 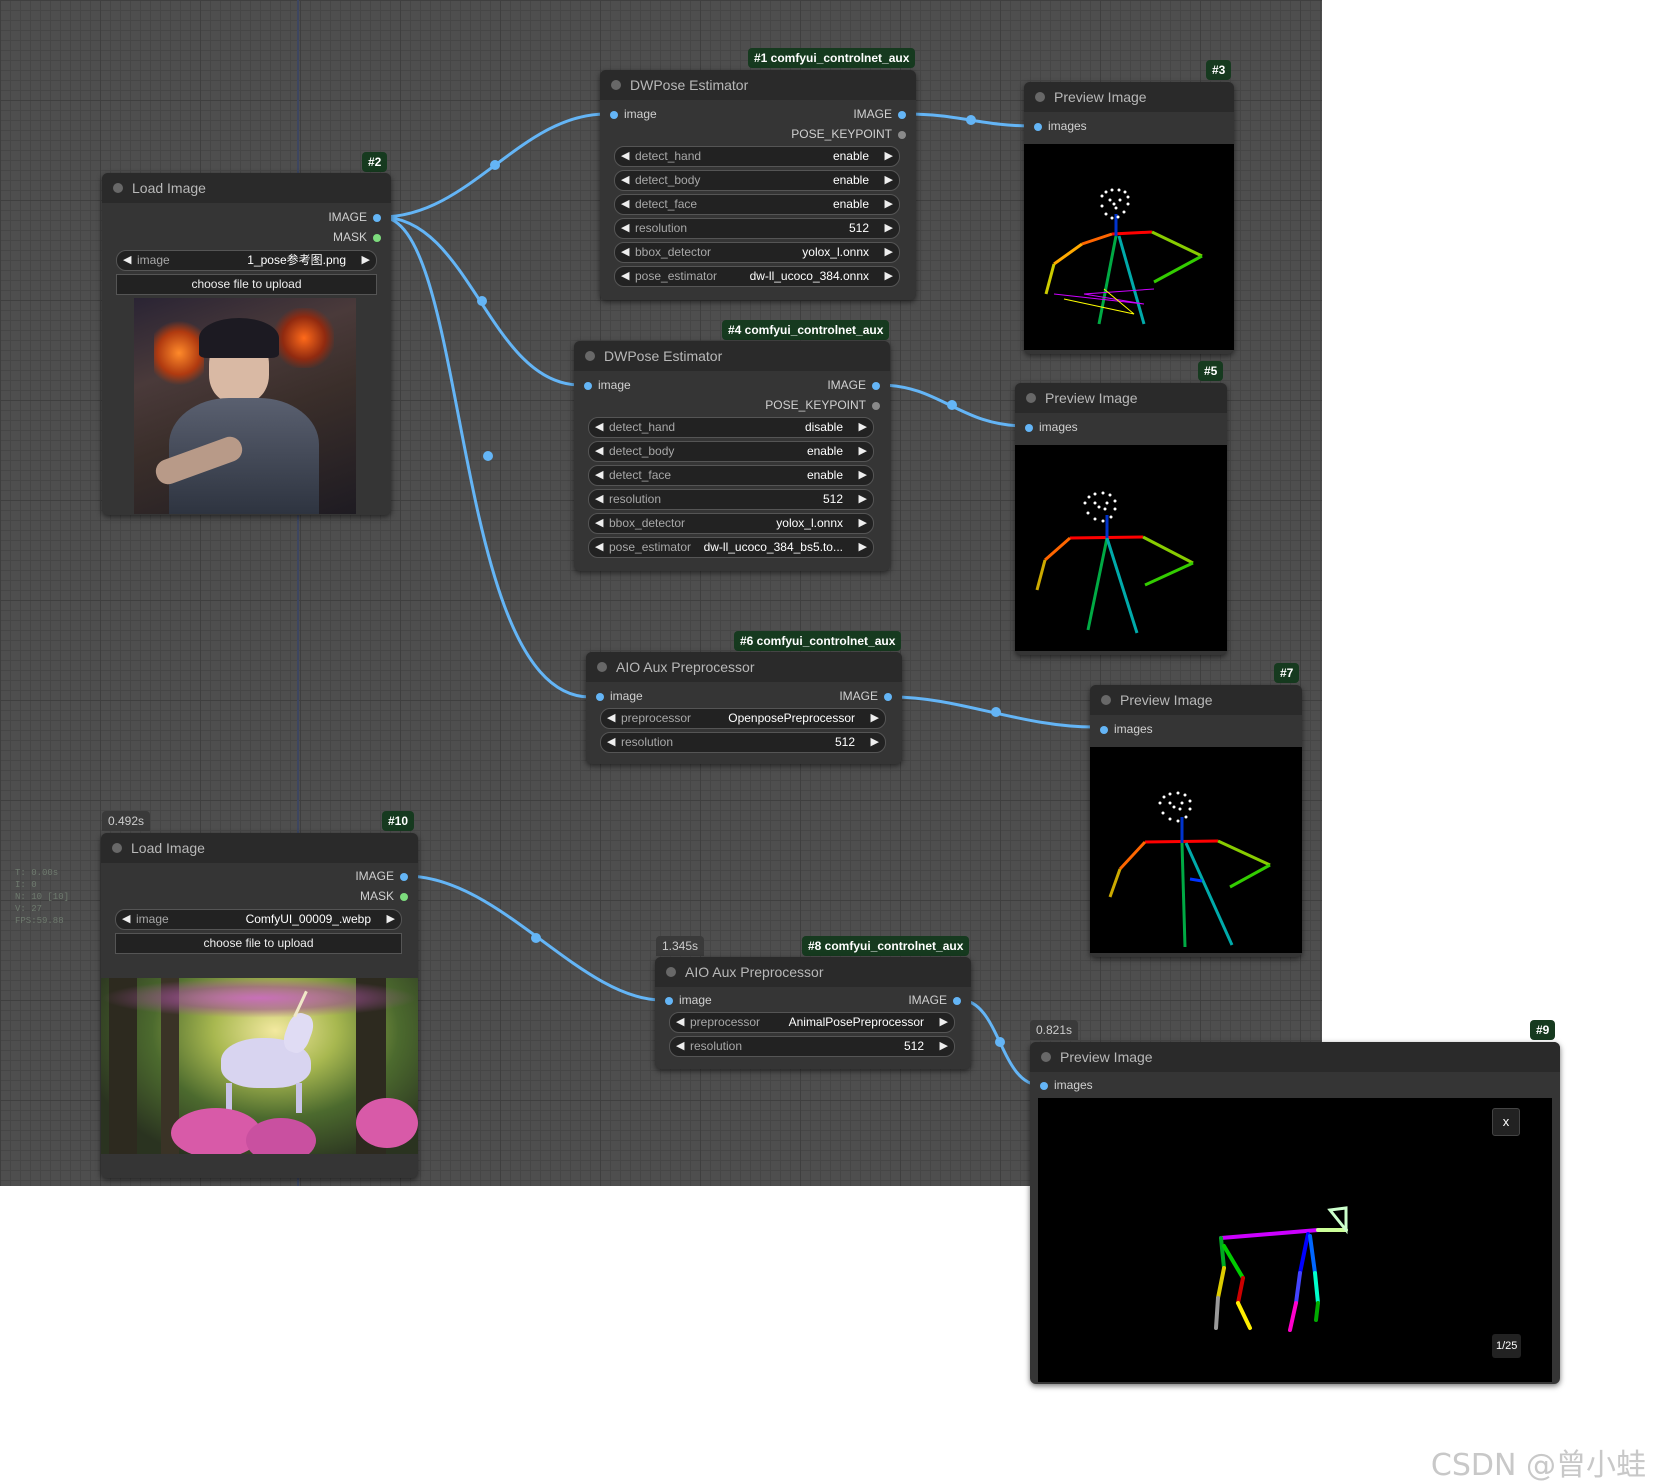 What do you see at coordinates (812, 1022) in the screenshot?
I see `widget-preprocessor: ◀ preprocessor AnimalPosePreprocessor ▶` at bounding box center [812, 1022].